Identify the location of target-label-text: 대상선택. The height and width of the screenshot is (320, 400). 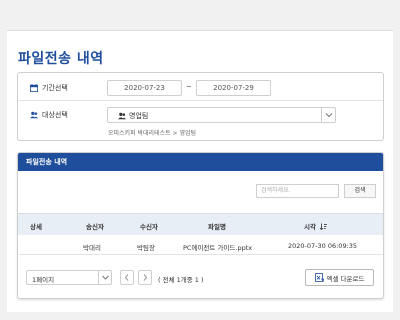
(55, 115).